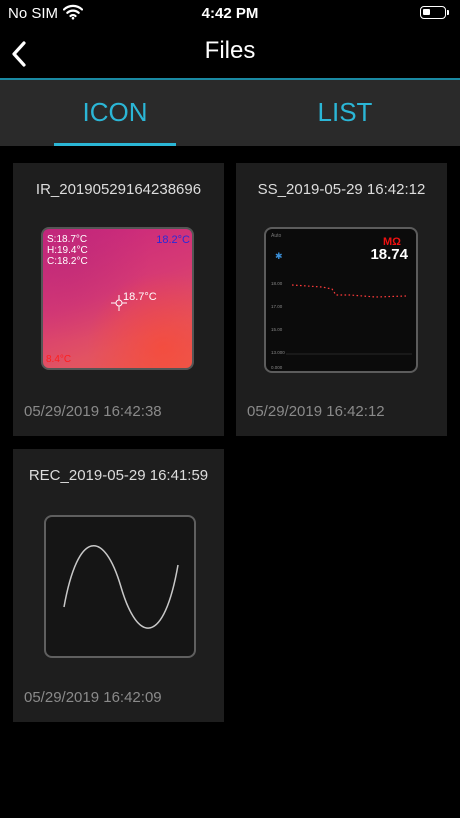 Image resolution: width=460 pixels, height=818 pixels. I want to click on tab-icon-view: ICON, so click(115, 113).